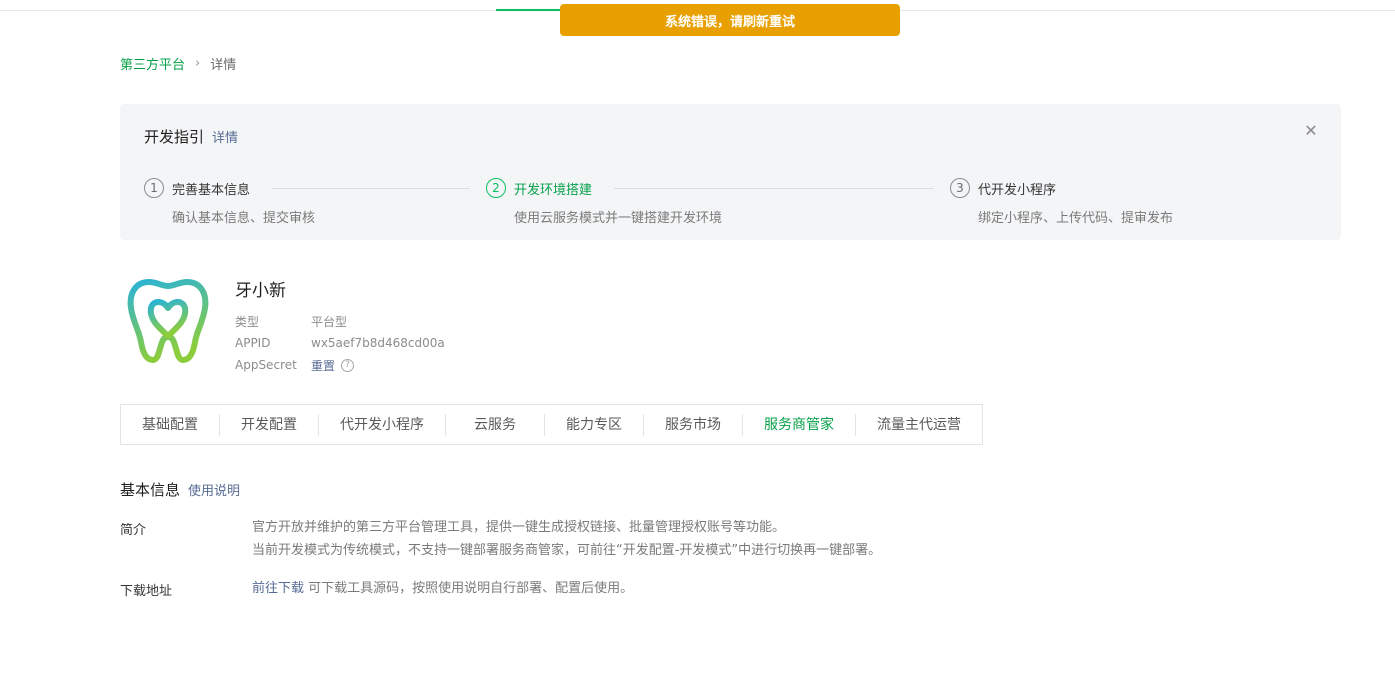 The width and height of the screenshot is (1395, 695). What do you see at coordinates (1076, 218) in the screenshot?
I see `step-description: 绑定小程序、上传代码、提审发布` at bounding box center [1076, 218].